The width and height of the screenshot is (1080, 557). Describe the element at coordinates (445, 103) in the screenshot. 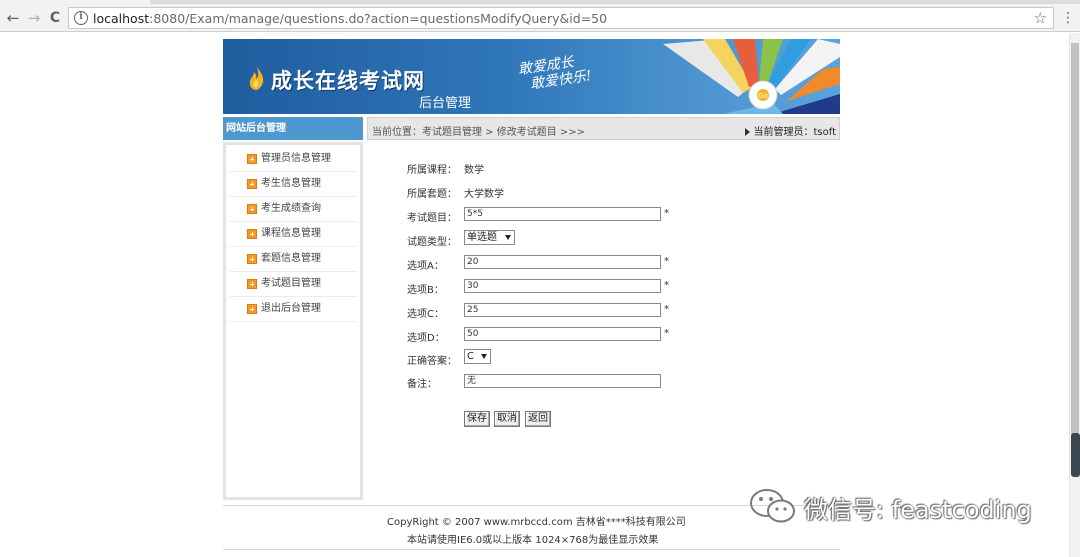

I see `banner-subtitle: 后台管理` at that location.